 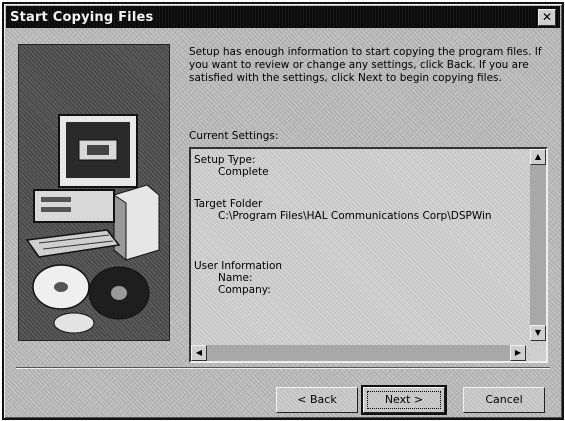 I want to click on next-button-label: Next >, so click(x=404, y=400).